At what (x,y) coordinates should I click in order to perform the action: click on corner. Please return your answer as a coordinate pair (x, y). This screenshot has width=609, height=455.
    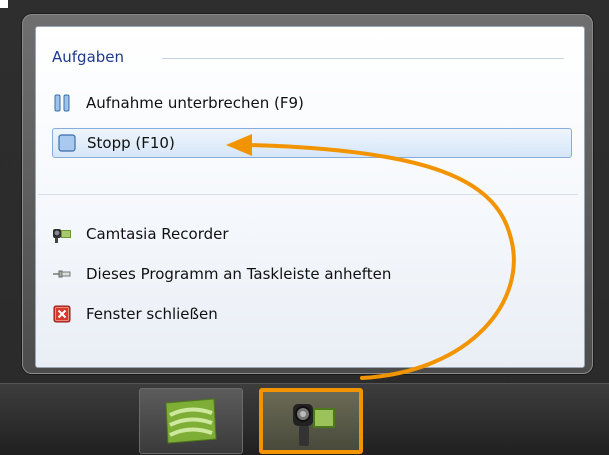
    Looking at the image, I should click on (4, 4).